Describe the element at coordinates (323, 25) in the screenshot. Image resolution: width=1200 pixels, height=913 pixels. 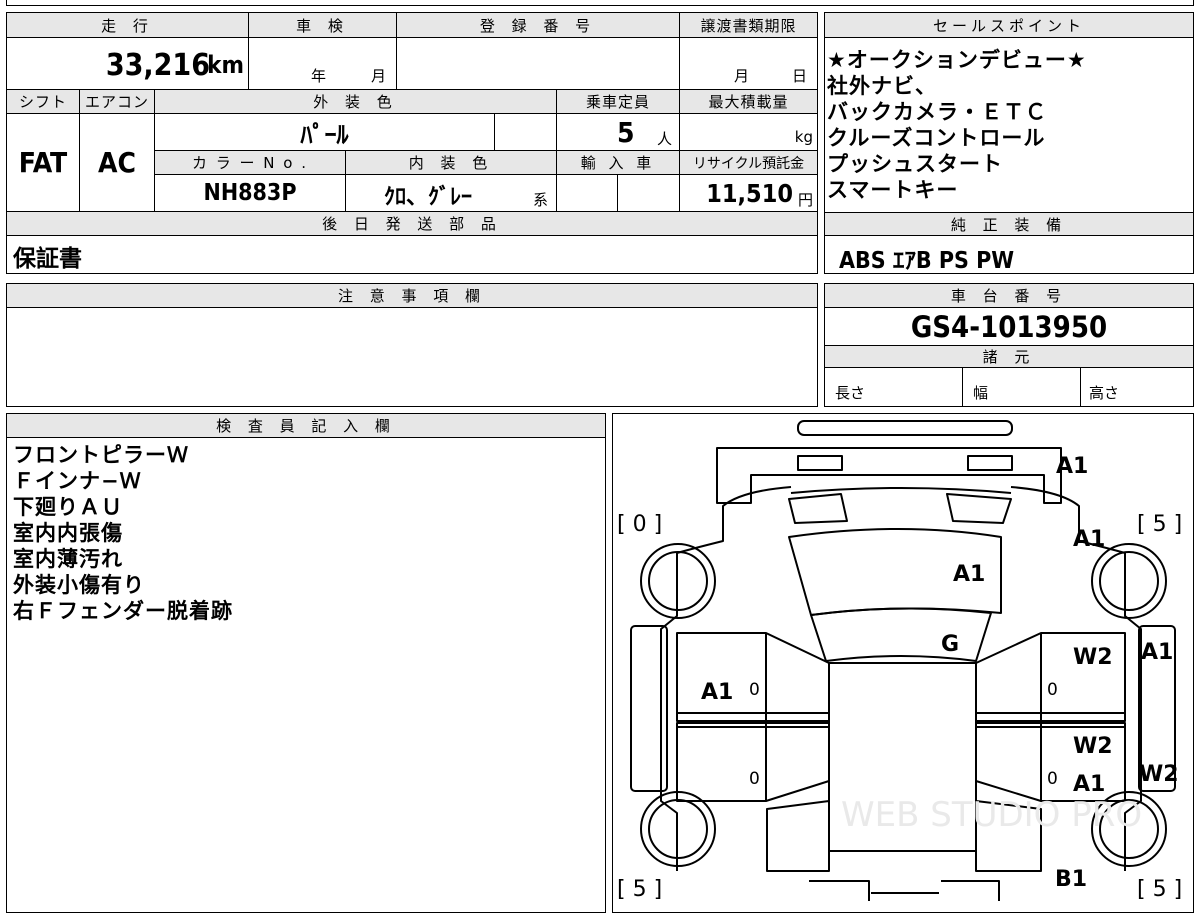
I see `inspection-header: 車 検` at that location.